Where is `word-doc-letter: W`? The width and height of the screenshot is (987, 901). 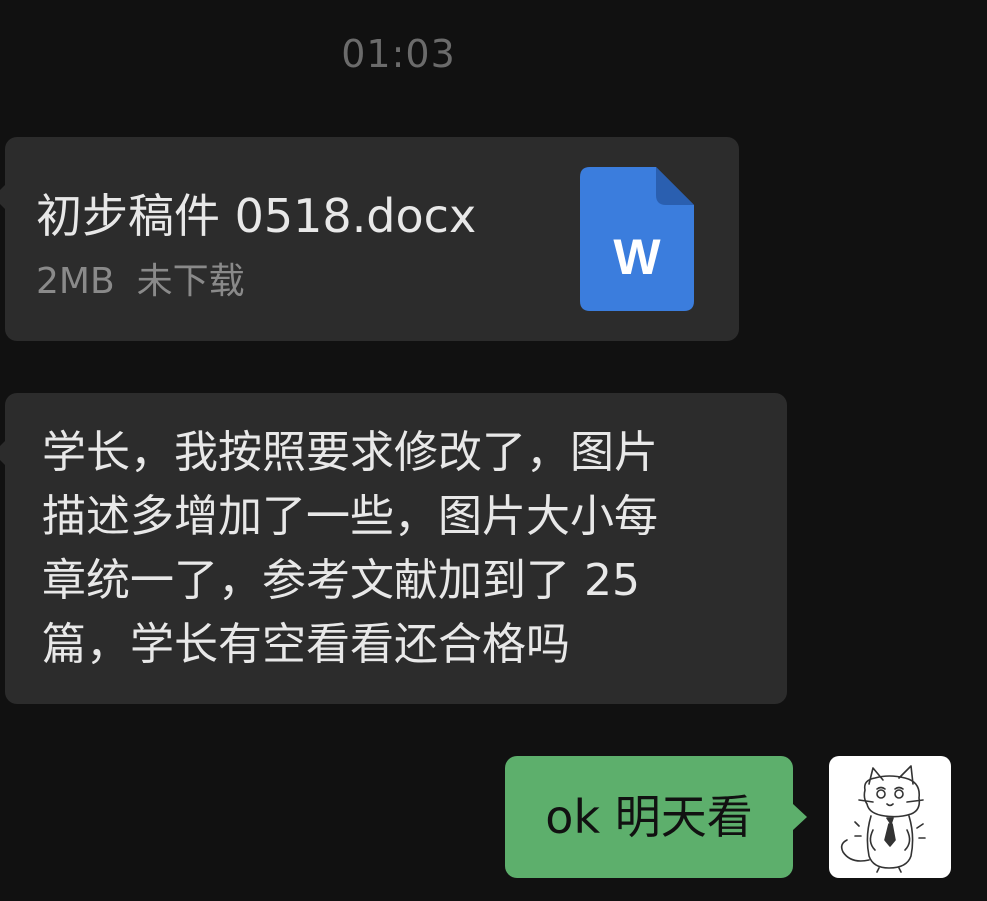 word-doc-letter: W is located at coordinates (637, 257).